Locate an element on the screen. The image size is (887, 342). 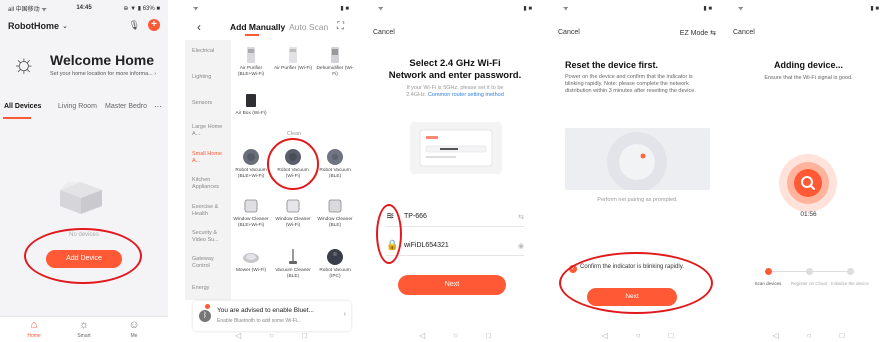
category-electrical: Electrical is located at coordinates (211, 51).